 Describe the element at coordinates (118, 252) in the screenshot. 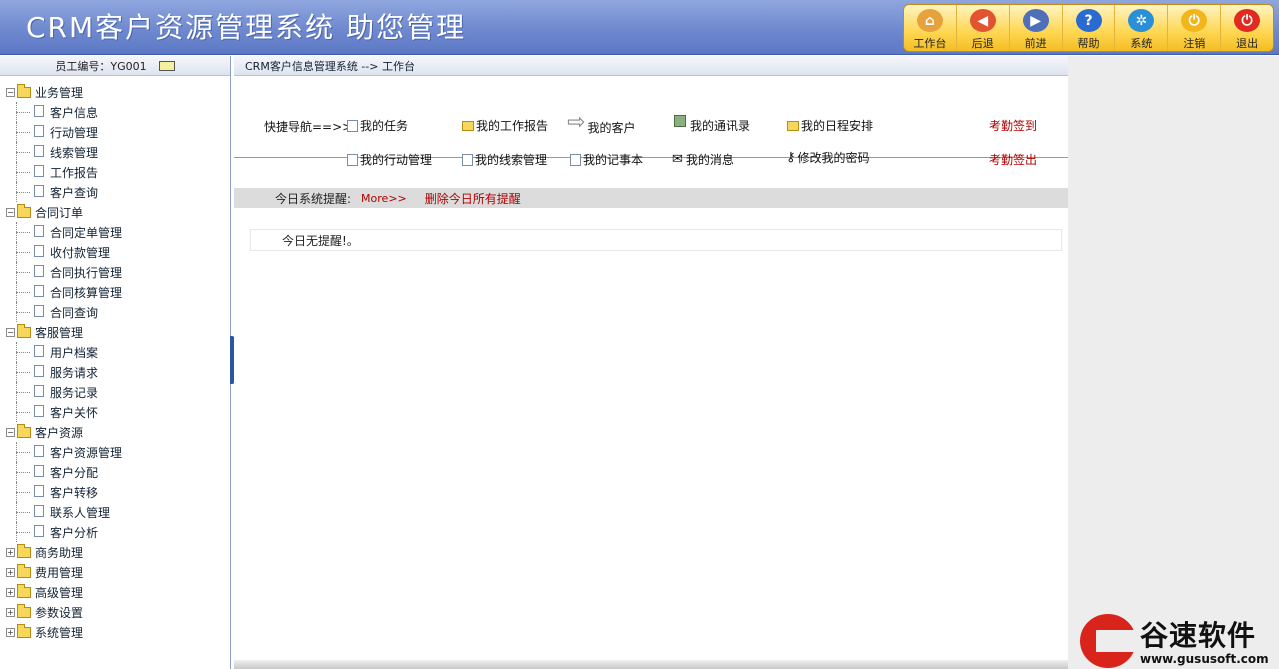

I see `tree-item: 收付款管理` at that location.